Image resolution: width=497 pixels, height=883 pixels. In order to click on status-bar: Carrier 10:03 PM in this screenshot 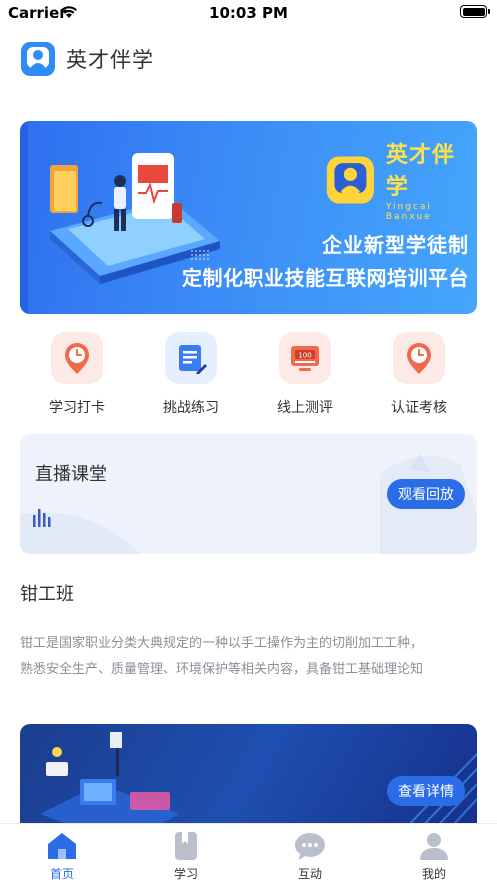, I will do `click(248, 13)`.